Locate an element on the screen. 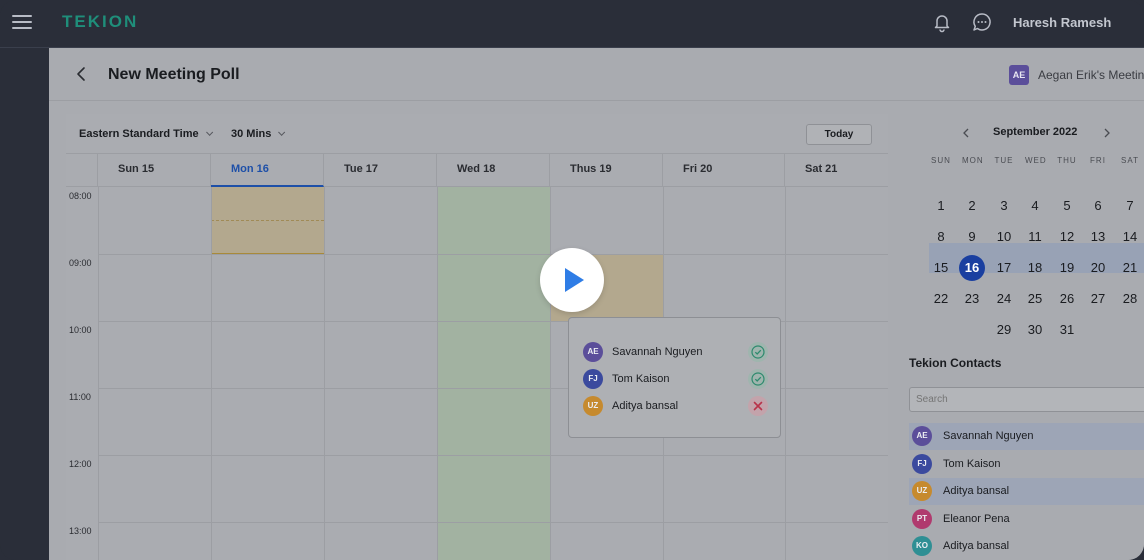 The image size is (1144, 560). play-icon is located at coordinates (574, 280).